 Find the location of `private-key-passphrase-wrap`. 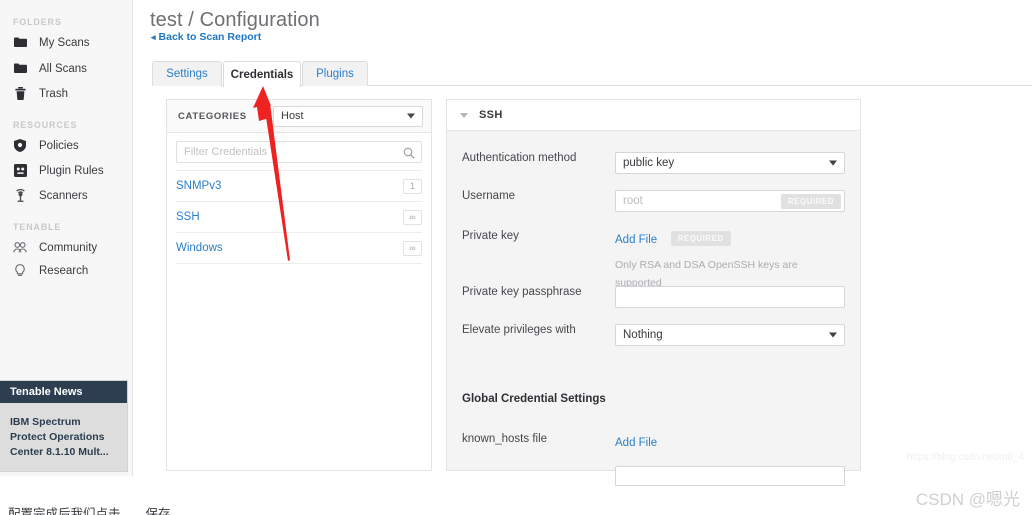

private-key-passphrase-wrap is located at coordinates (730, 297).